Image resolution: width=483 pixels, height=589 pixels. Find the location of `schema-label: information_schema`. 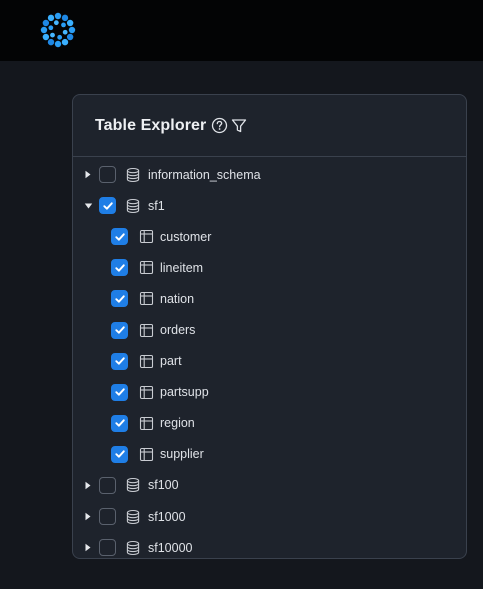

schema-label: information_schema is located at coordinates (204, 174).